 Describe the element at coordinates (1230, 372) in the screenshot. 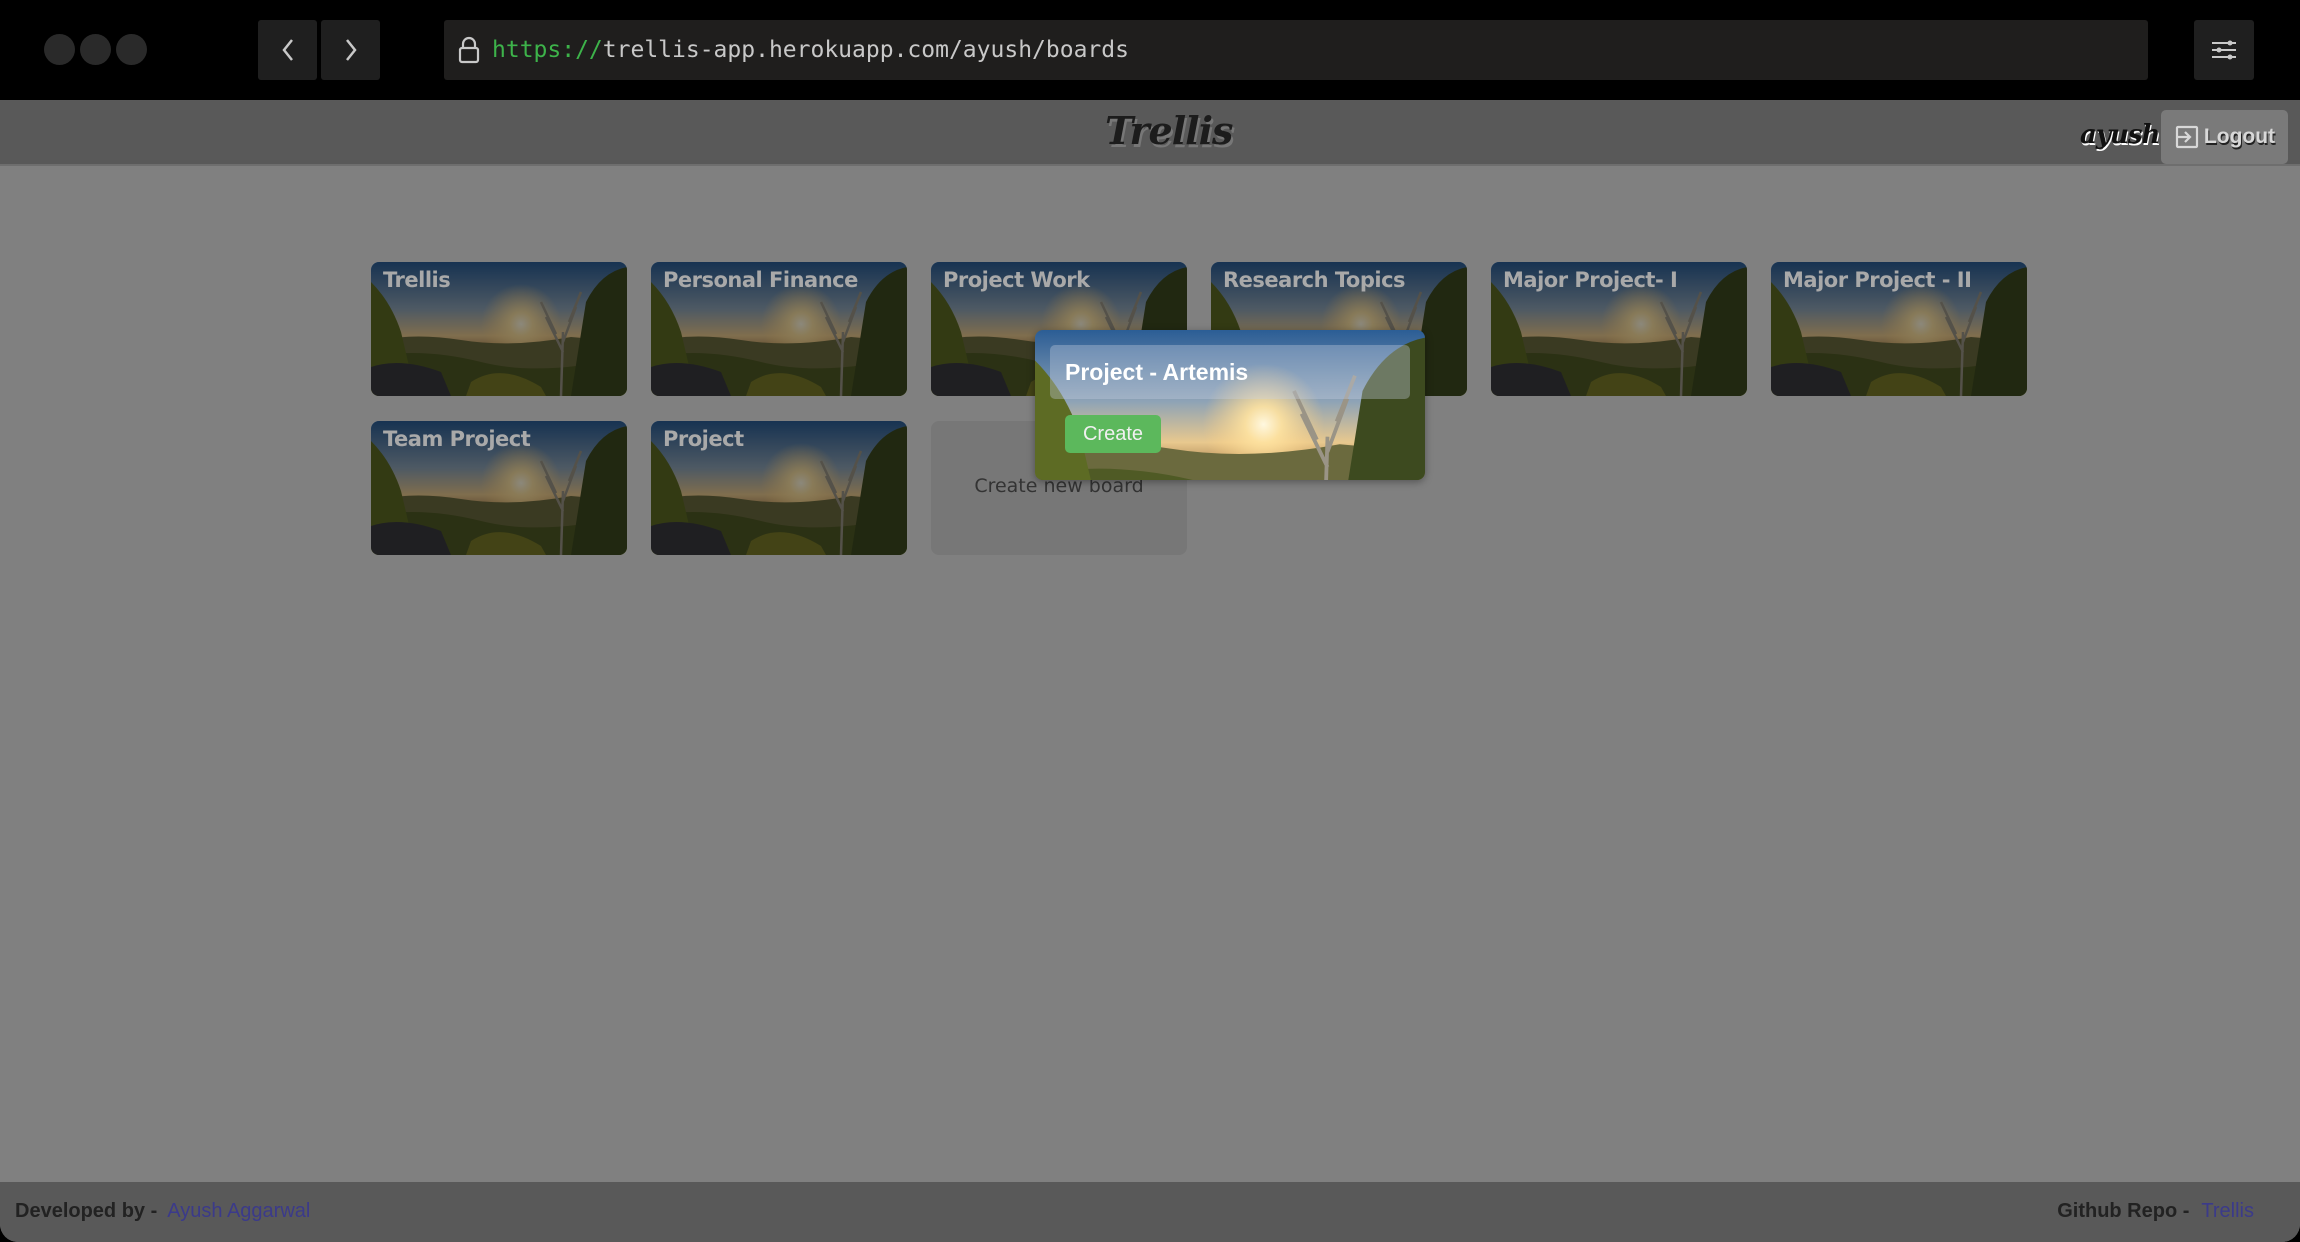

I see `board-name-input` at that location.